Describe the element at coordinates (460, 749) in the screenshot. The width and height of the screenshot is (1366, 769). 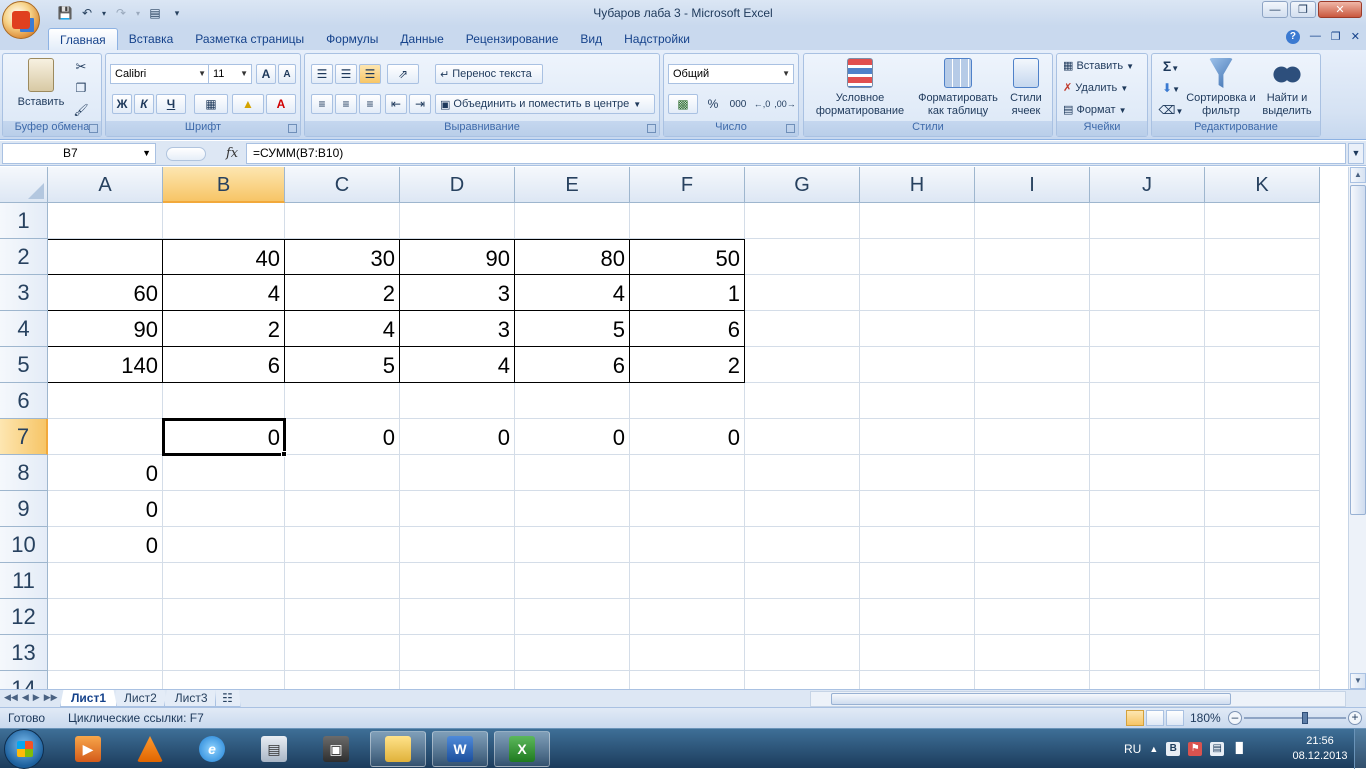
I see `taskbar-word: W` at that location.